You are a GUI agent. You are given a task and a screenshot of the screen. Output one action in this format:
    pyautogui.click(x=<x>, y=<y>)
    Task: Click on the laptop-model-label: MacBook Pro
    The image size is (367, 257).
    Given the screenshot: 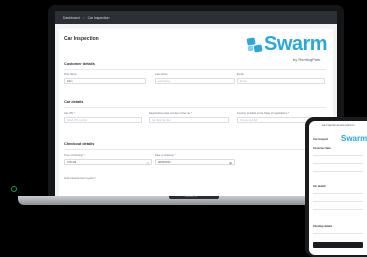 What is the action you would take?
    pyautogui.click(x=191, y=197)
    